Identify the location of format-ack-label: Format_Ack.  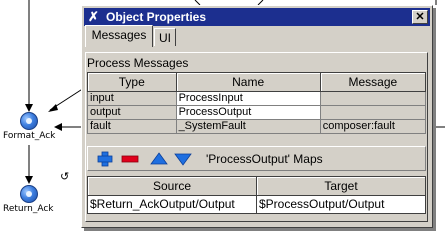
(29, 136).